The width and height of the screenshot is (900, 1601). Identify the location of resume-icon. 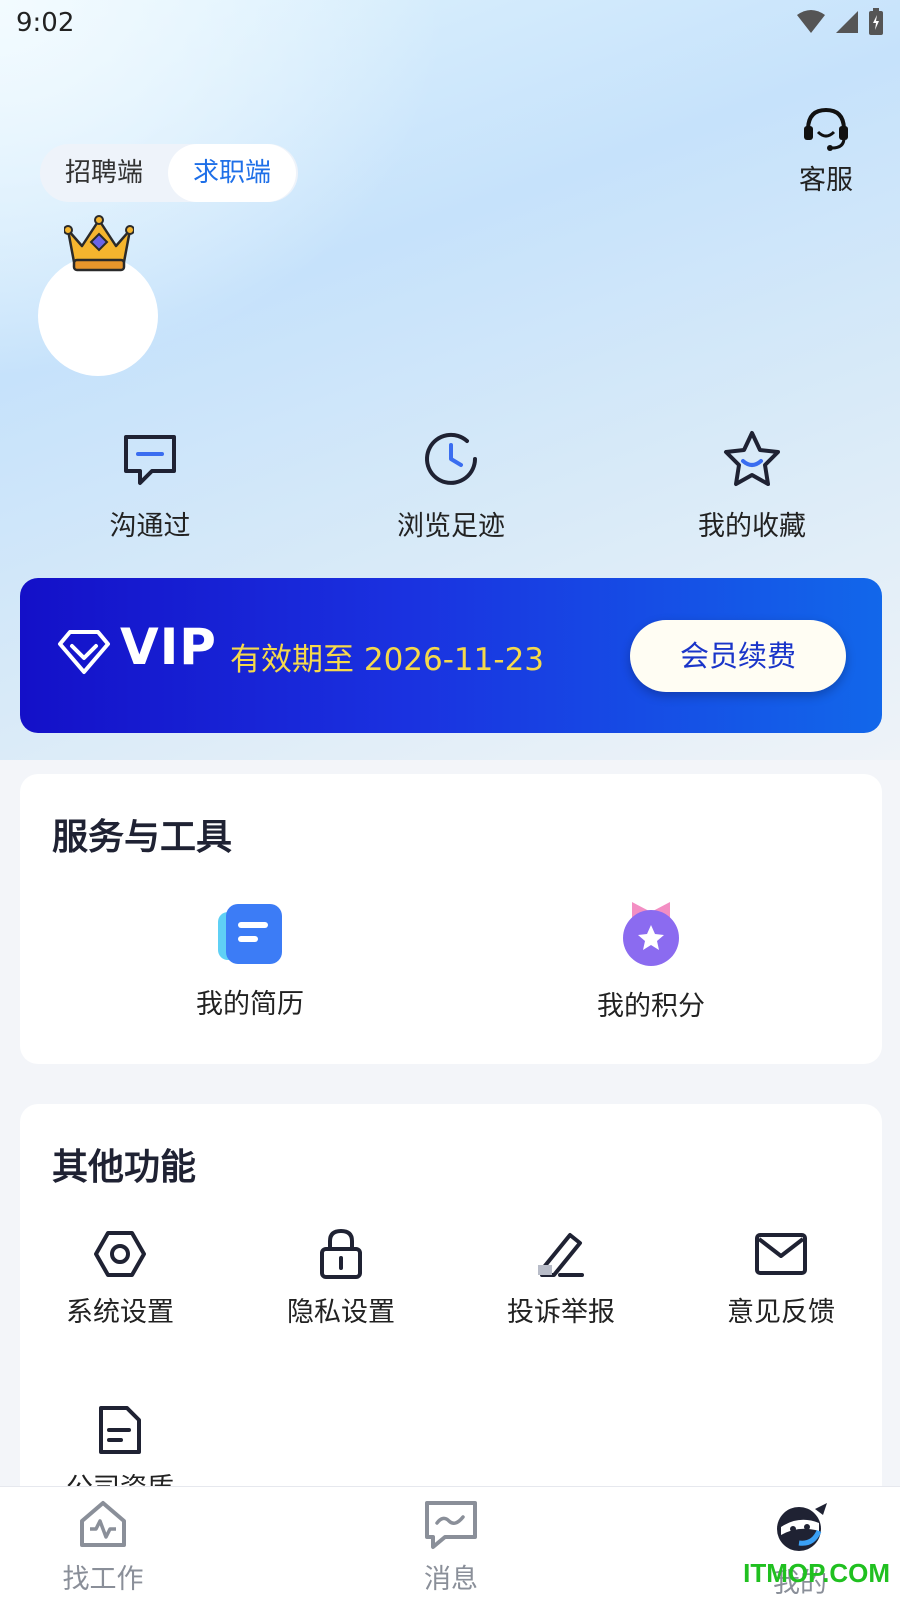
(250, 934).